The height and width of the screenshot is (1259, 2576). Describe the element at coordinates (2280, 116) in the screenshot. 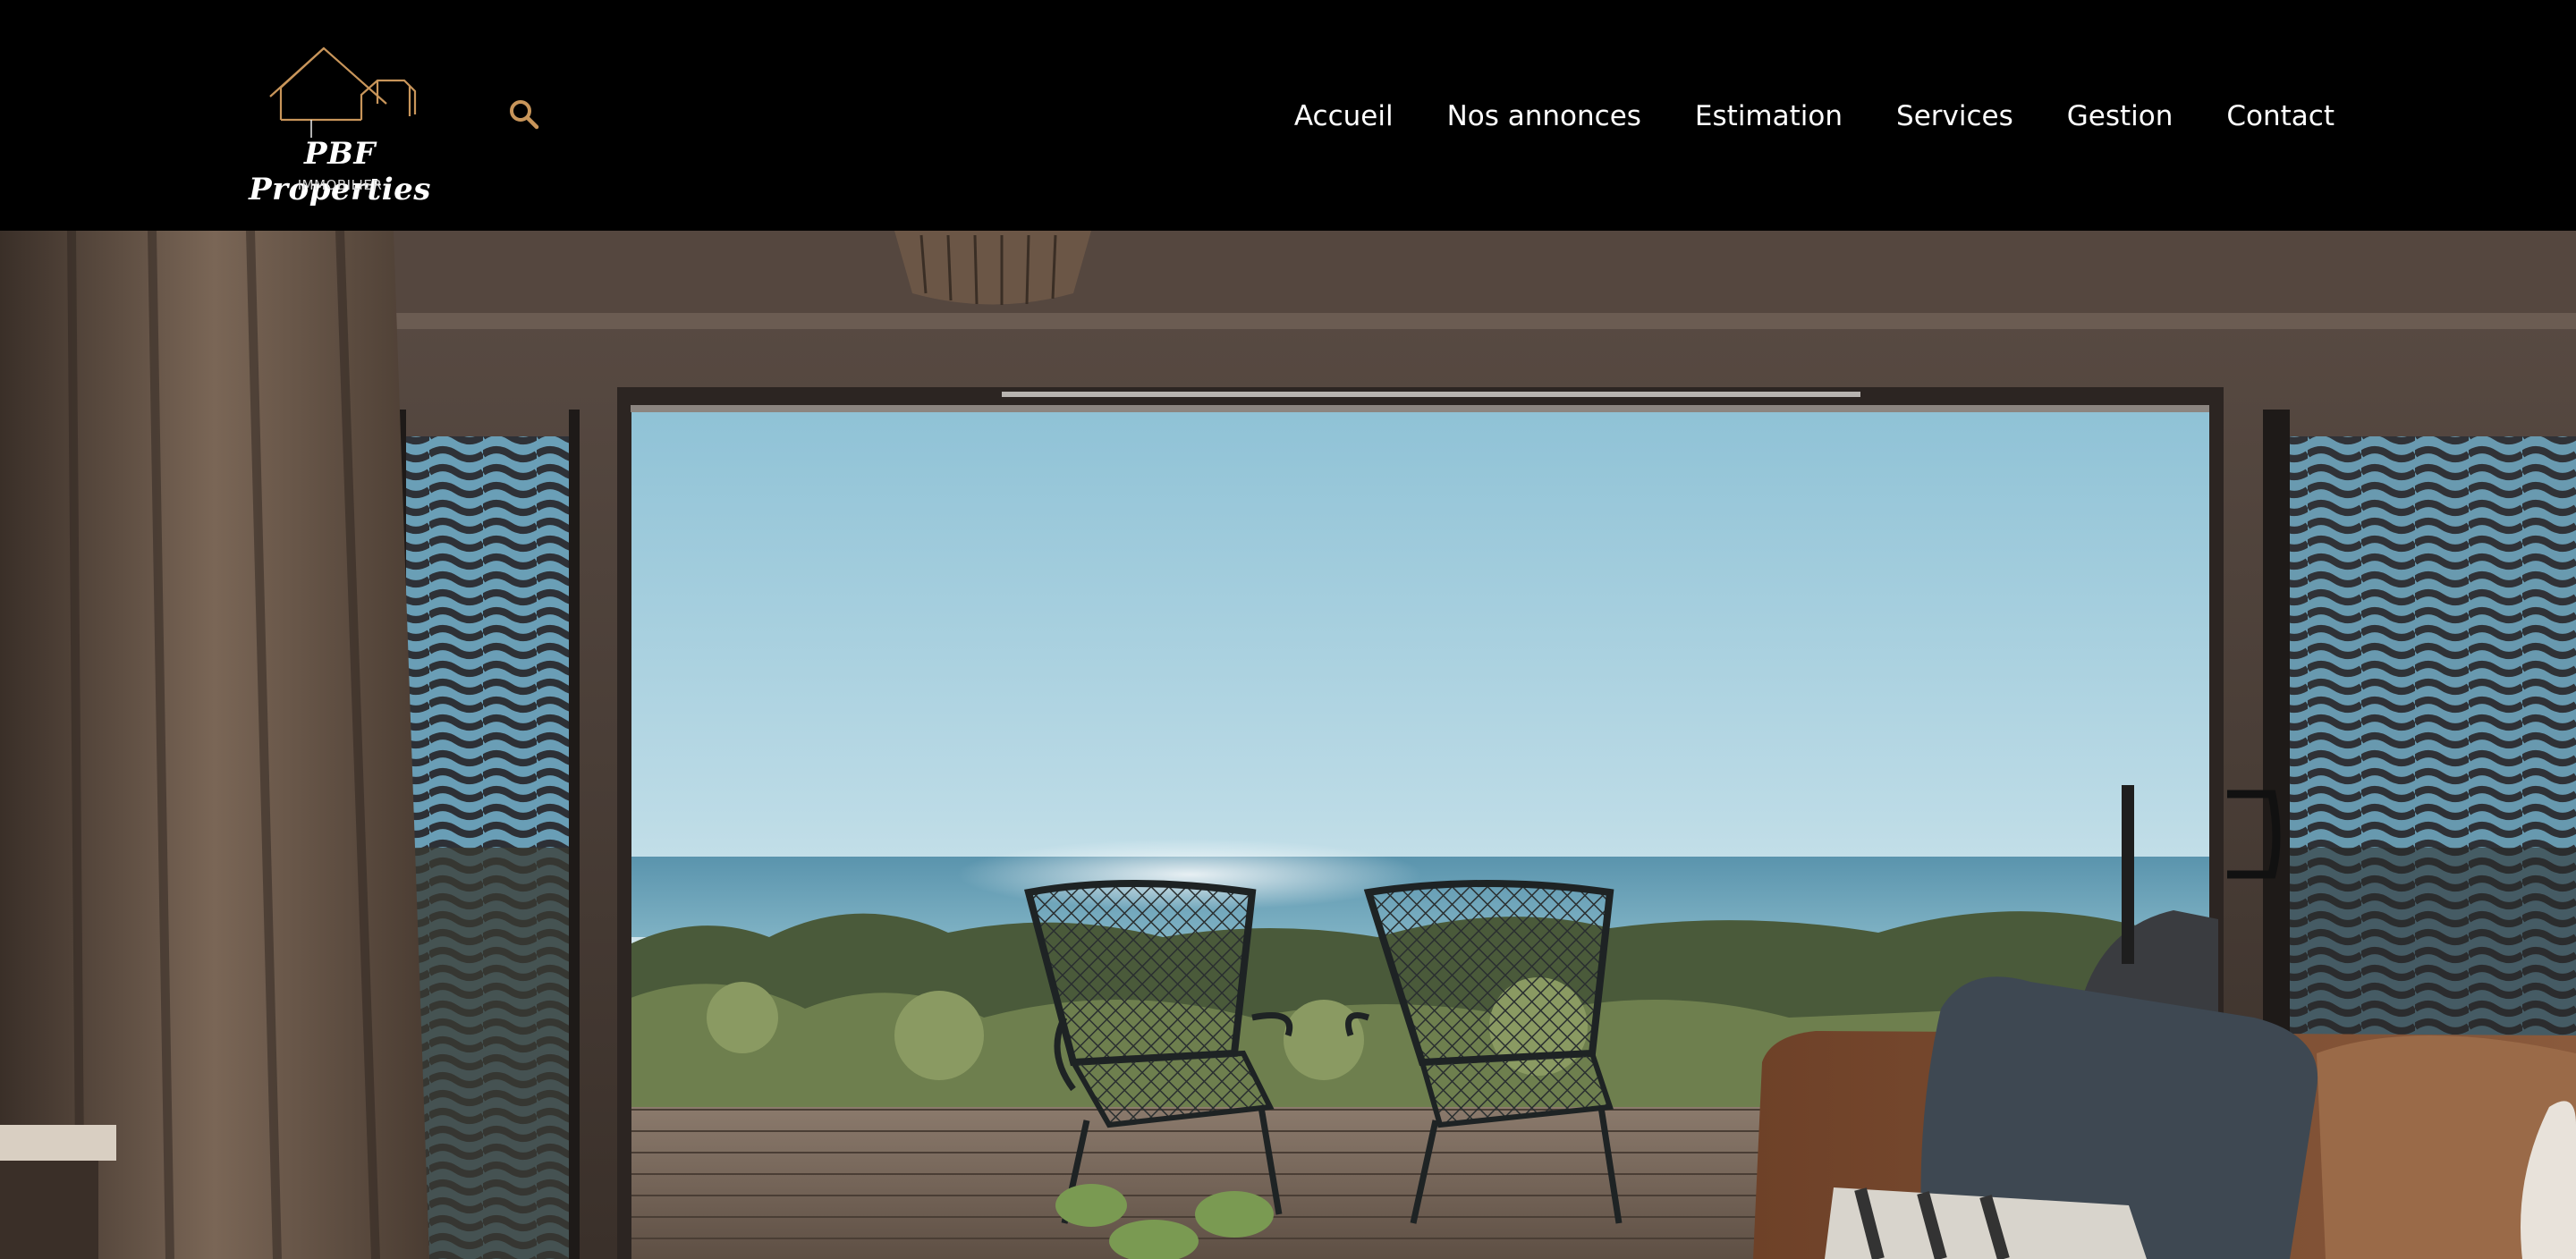

I see `nav-contact: Contact` at that location.